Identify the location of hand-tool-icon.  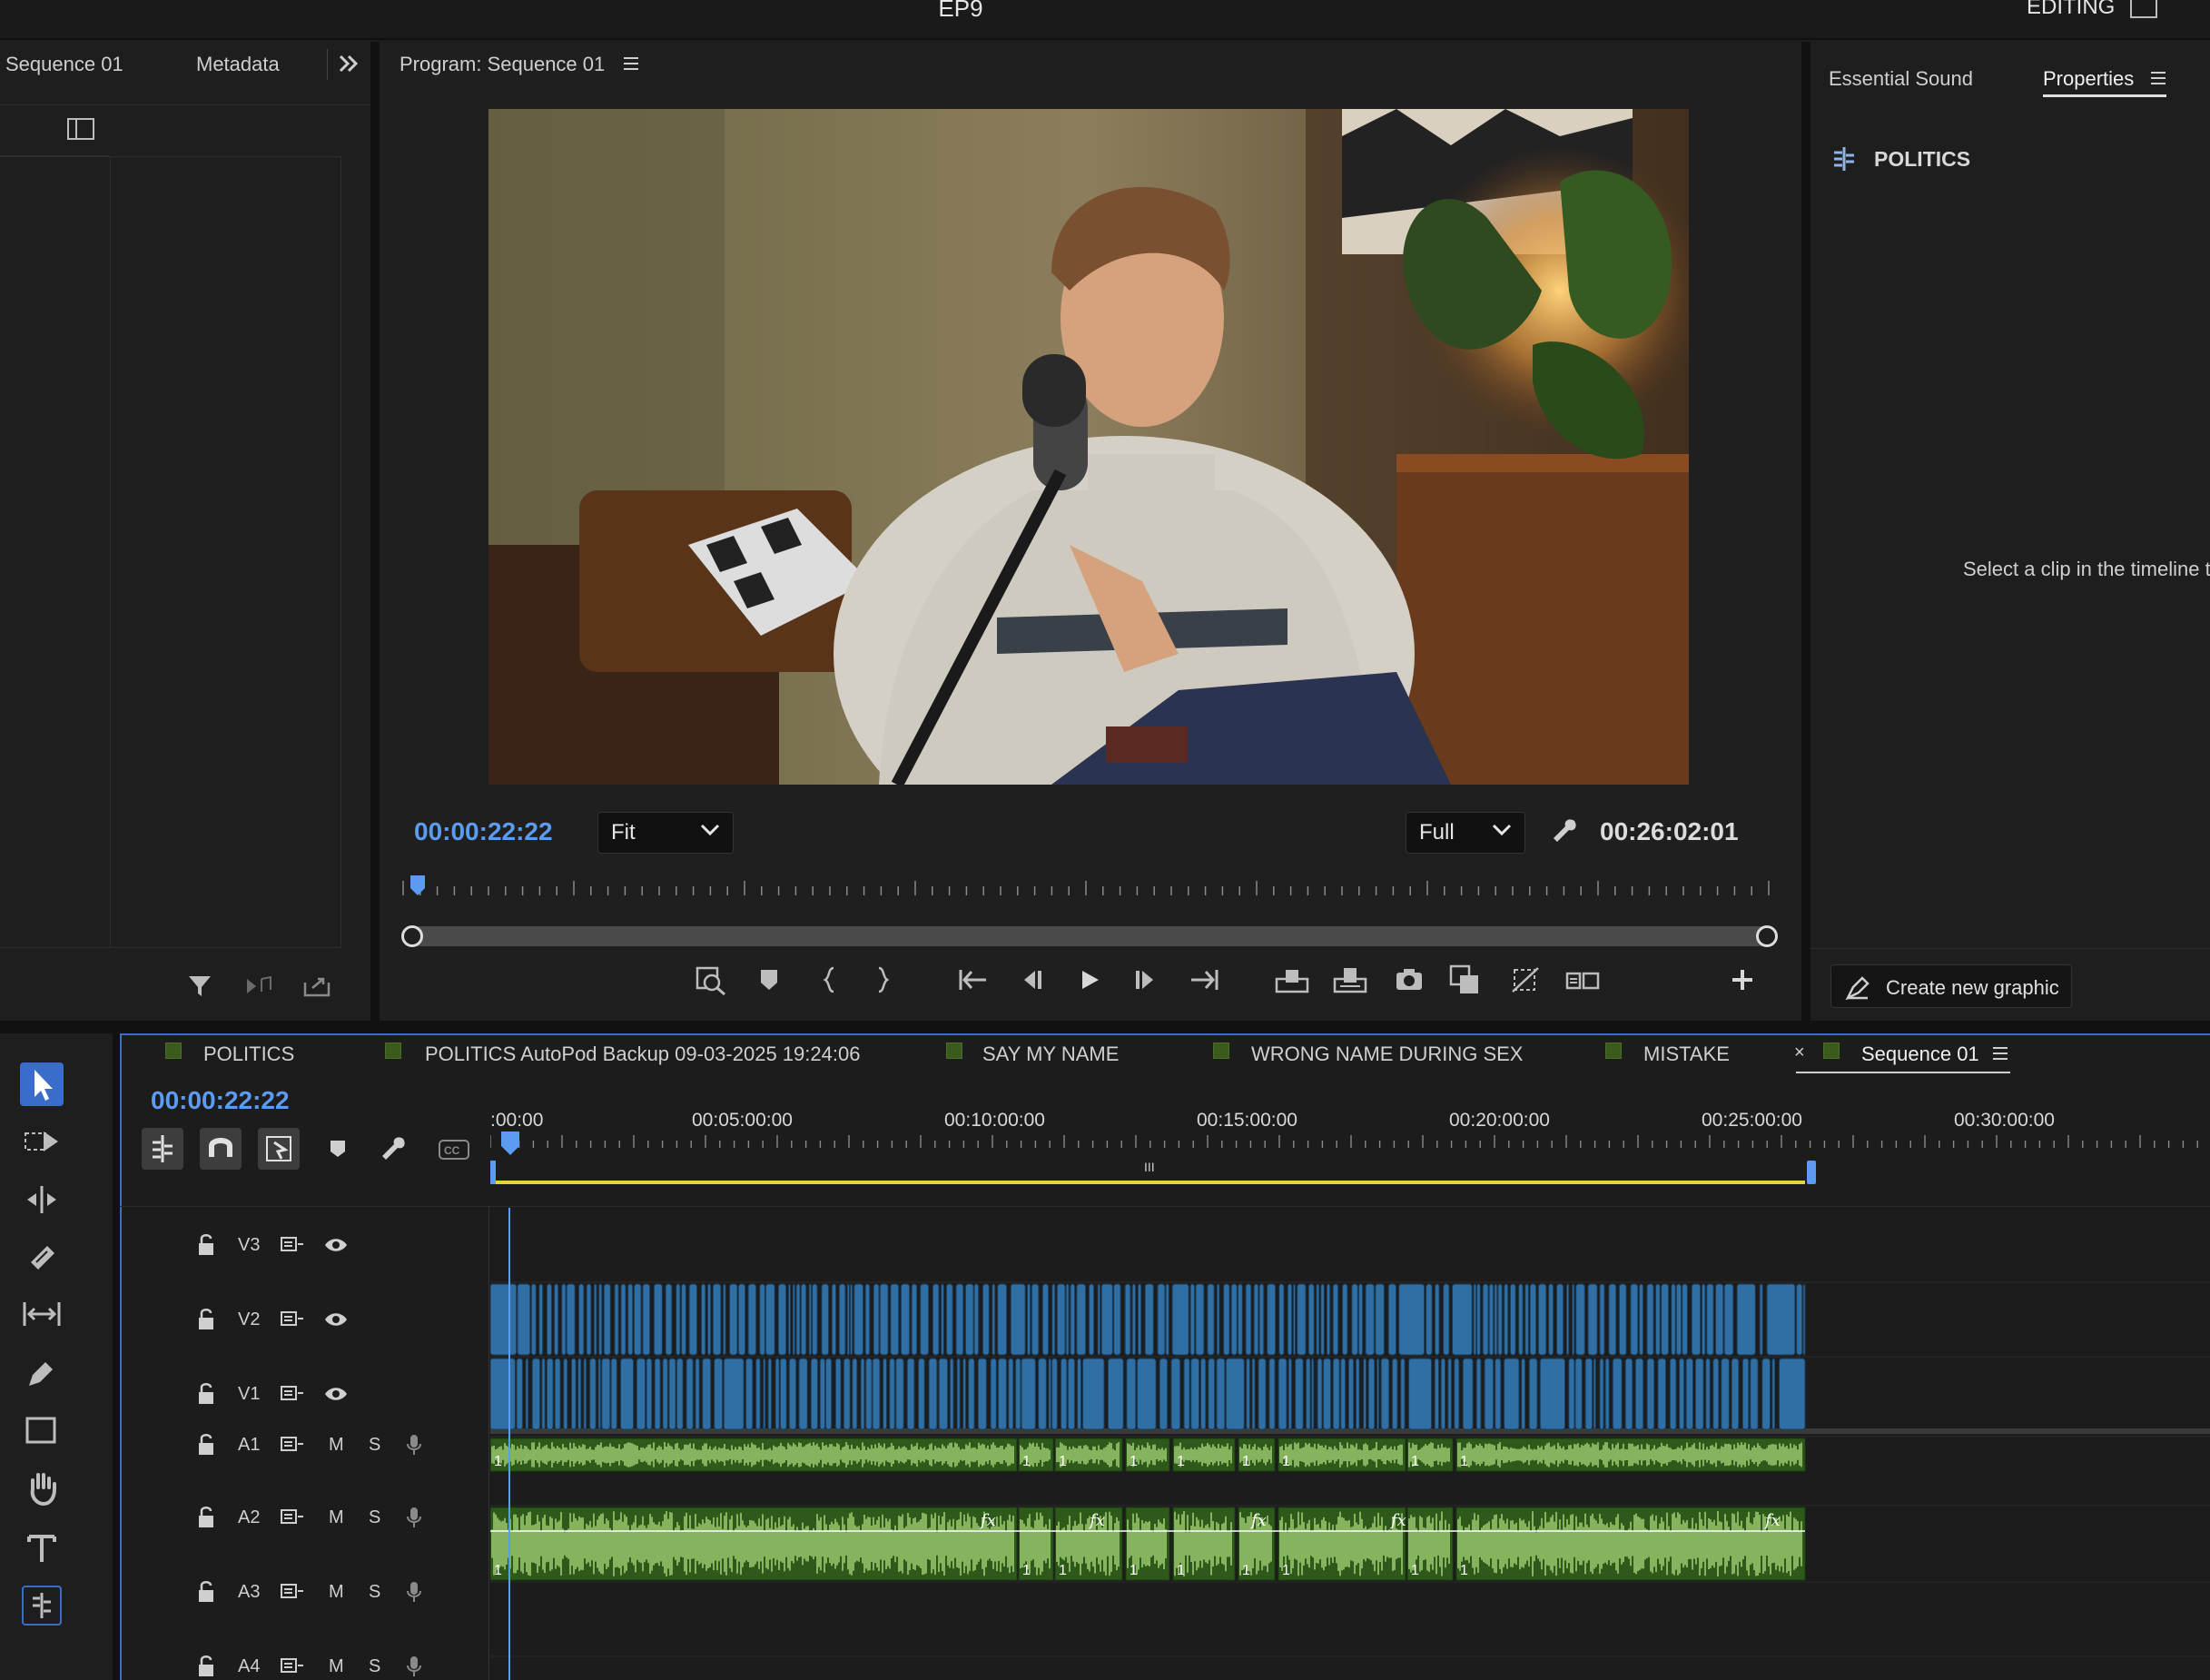
(42, 1489).